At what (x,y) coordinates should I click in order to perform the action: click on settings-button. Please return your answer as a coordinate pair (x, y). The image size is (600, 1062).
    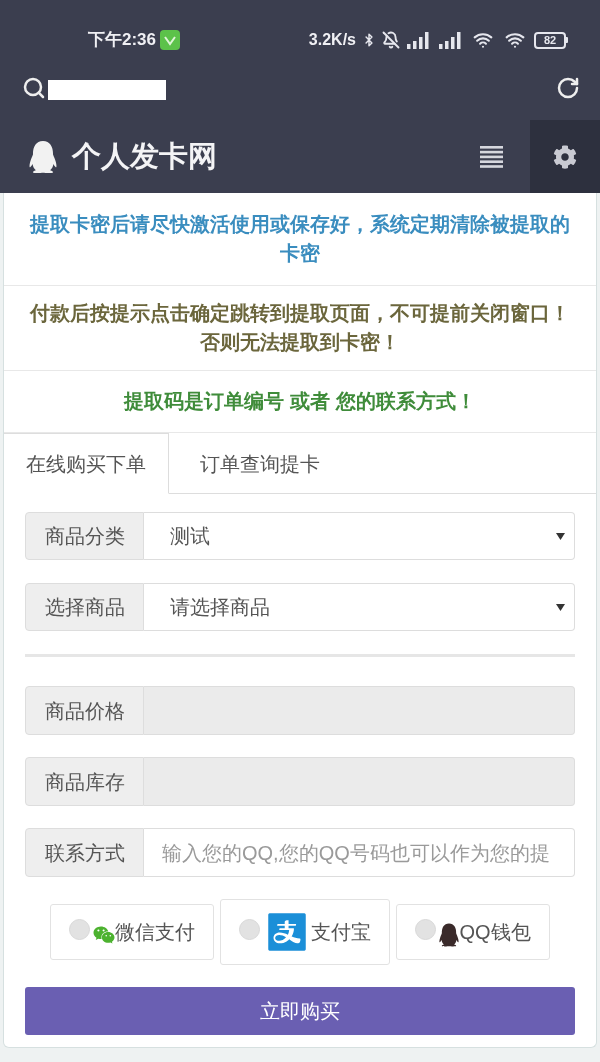
    Looking at the image, I should click on (565, 156).